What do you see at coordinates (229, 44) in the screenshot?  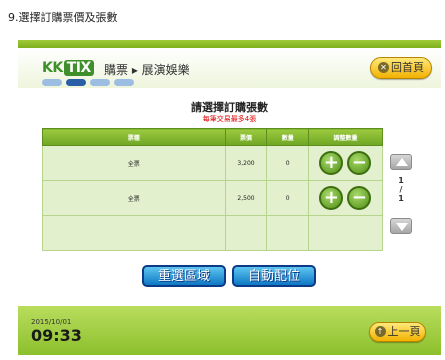 I see `top-band` at bounding box center [229, 44].